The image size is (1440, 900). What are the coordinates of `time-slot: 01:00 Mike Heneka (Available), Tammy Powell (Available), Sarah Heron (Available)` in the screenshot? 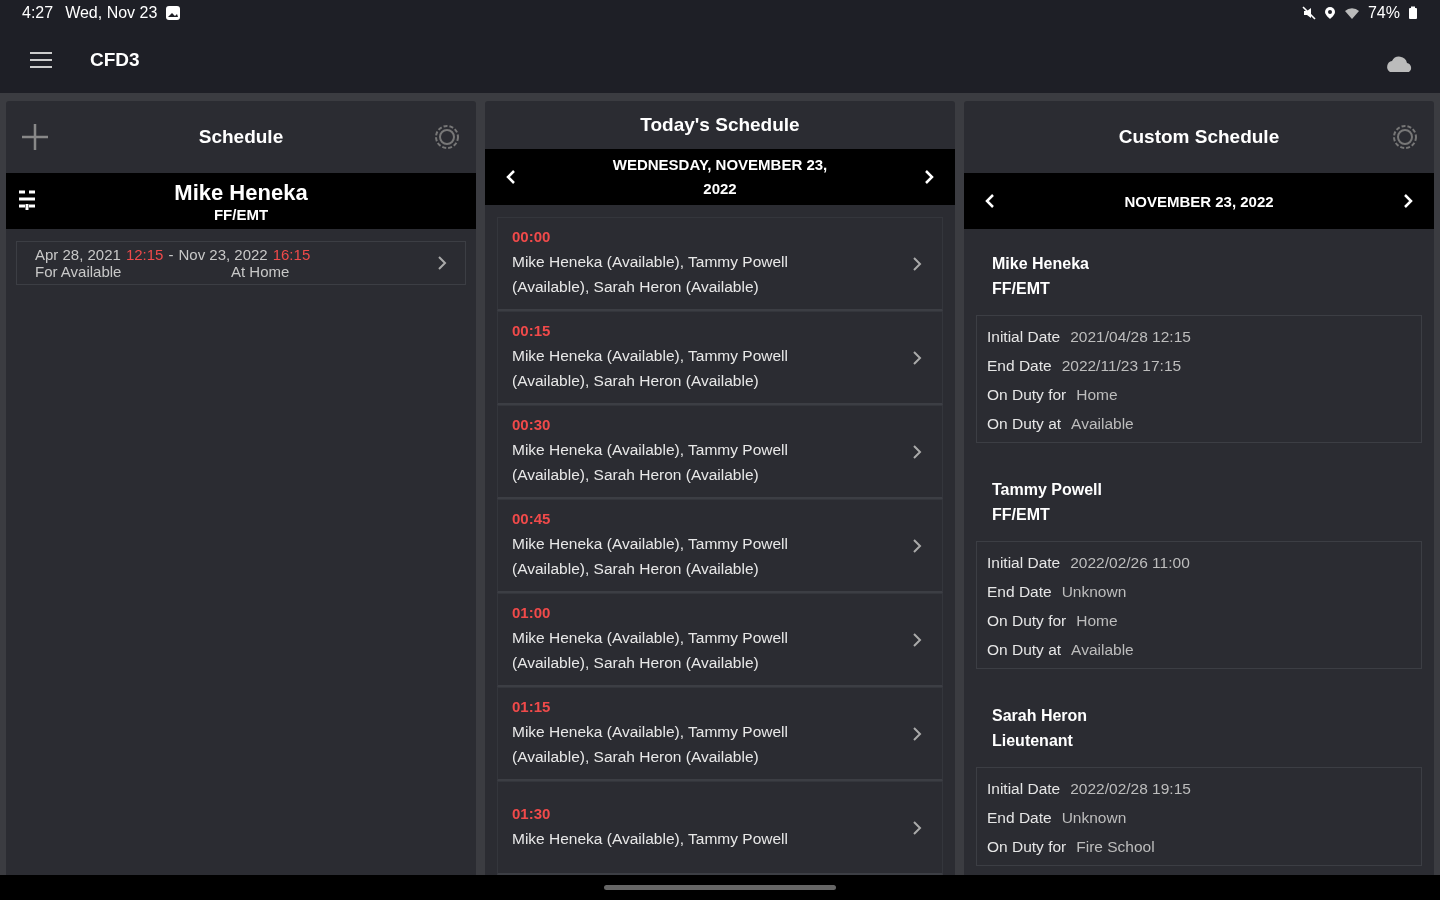 It's located at (720, 640).